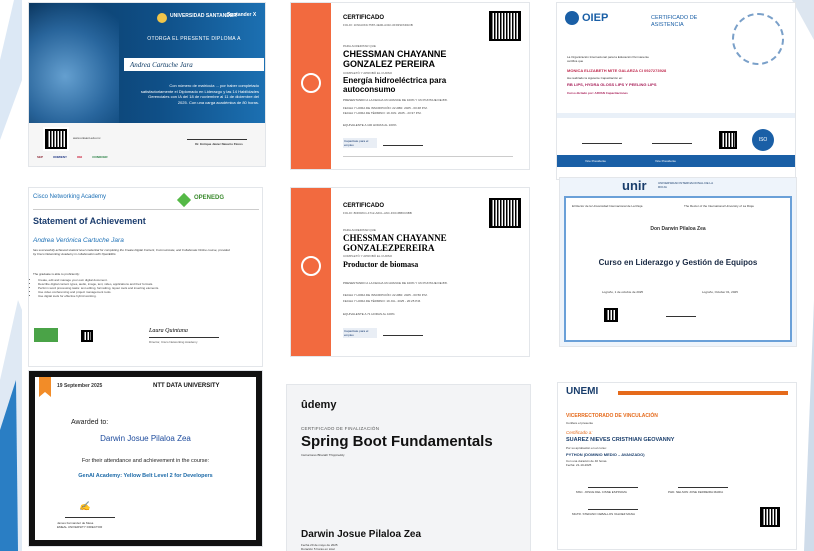 This screenshot has height=551, width=814. Describe the element at coordinates (696, 492) in the screenshot. I see `signer-2: PHD. NELSON JOSE FERREIRA MARIA` at that location.